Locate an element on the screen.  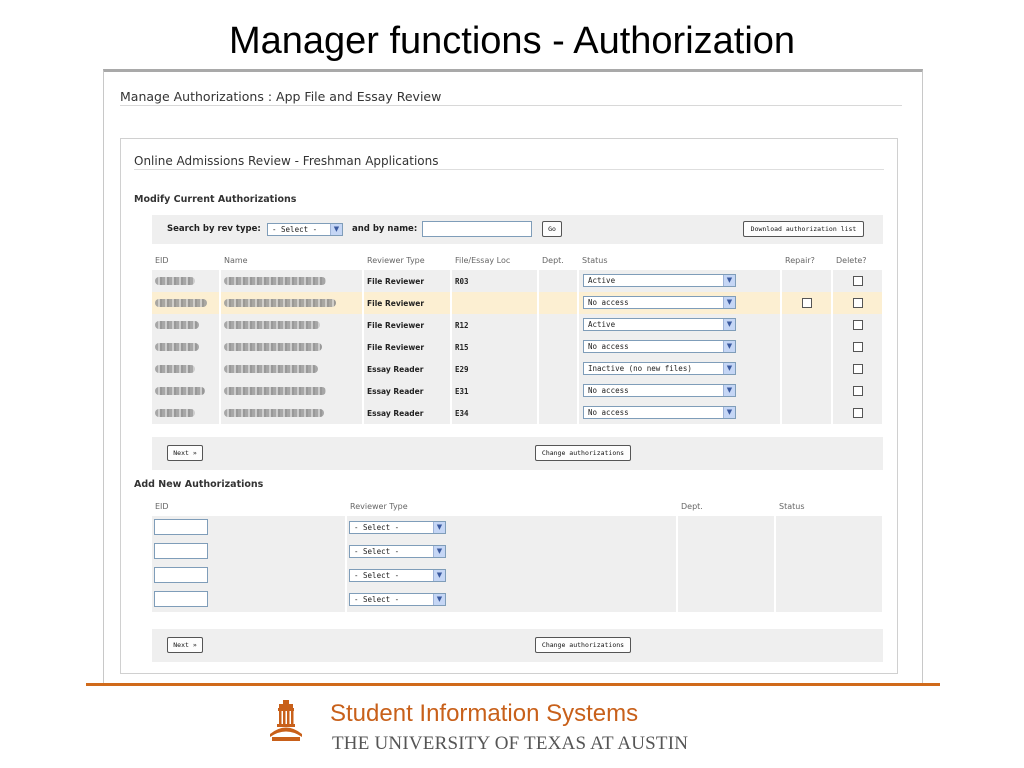
org-name: Student Information Systems is located at coordinates (484, 713).